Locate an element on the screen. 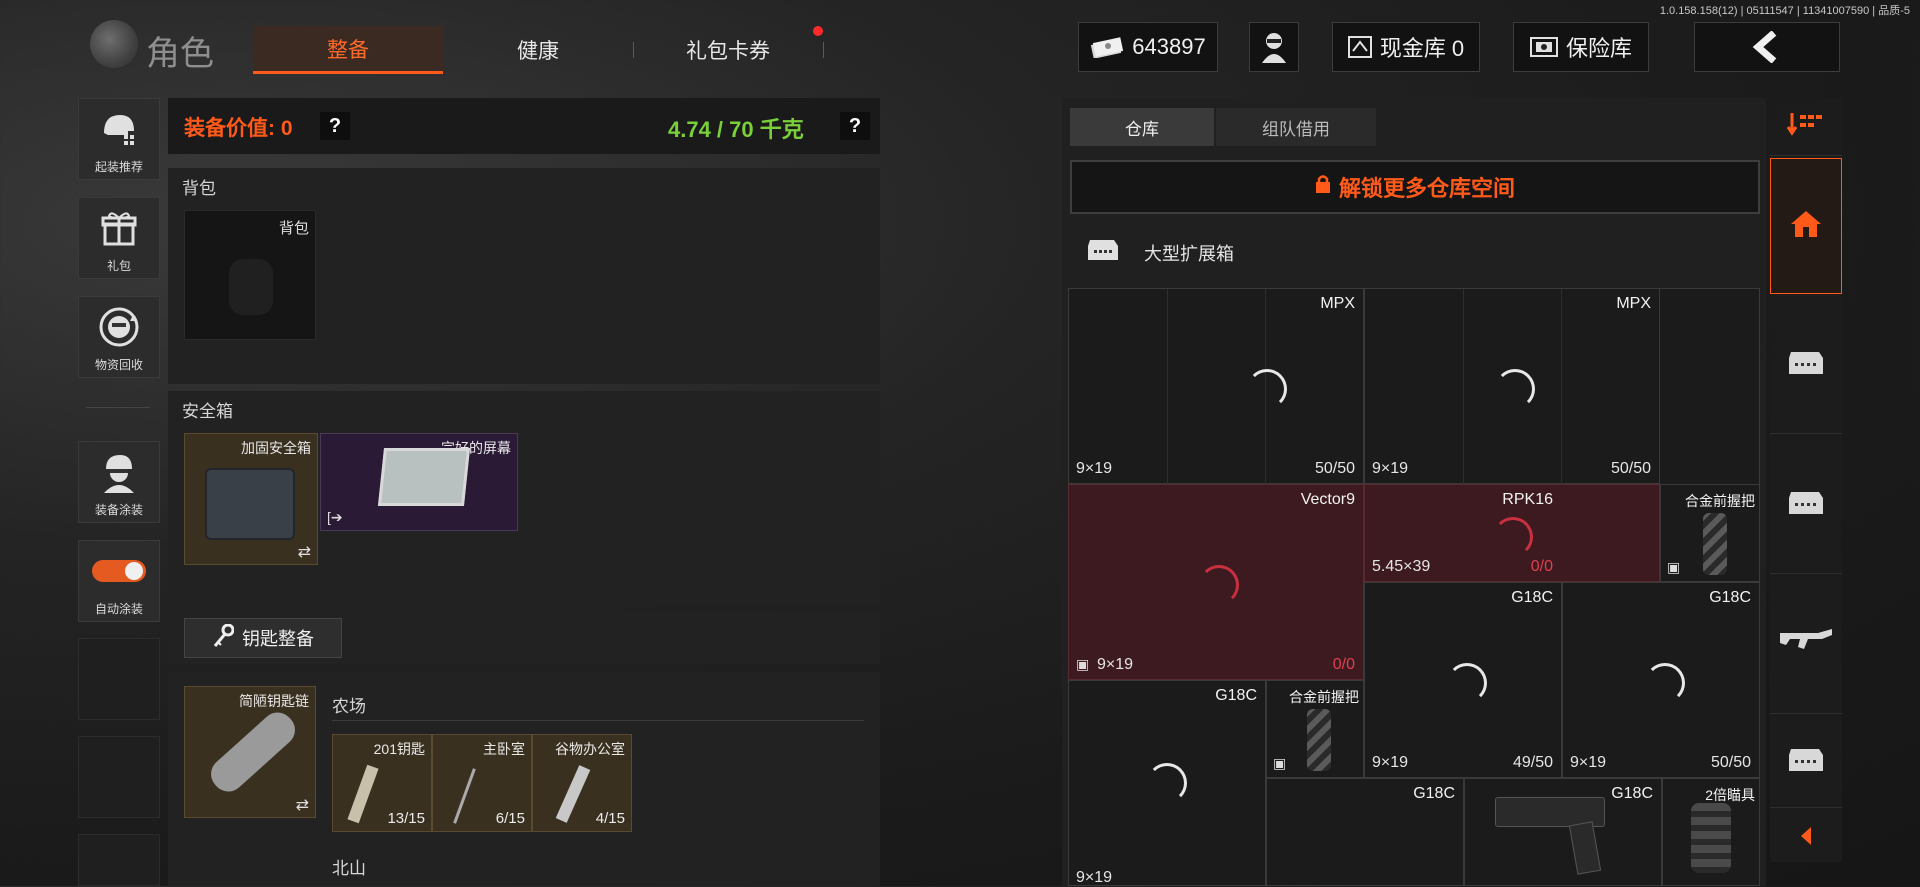 The height and width of the screenshot is (887, 1920). weapon-filter-button is located at coordinates (1806, 645).